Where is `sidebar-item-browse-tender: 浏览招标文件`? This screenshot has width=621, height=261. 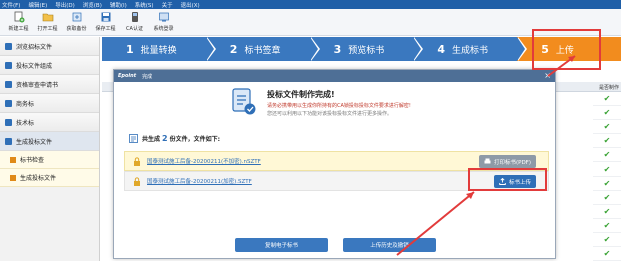 sidebar-item-browse-tender: 浏览招标文件 is located at coordinates (49, 46).